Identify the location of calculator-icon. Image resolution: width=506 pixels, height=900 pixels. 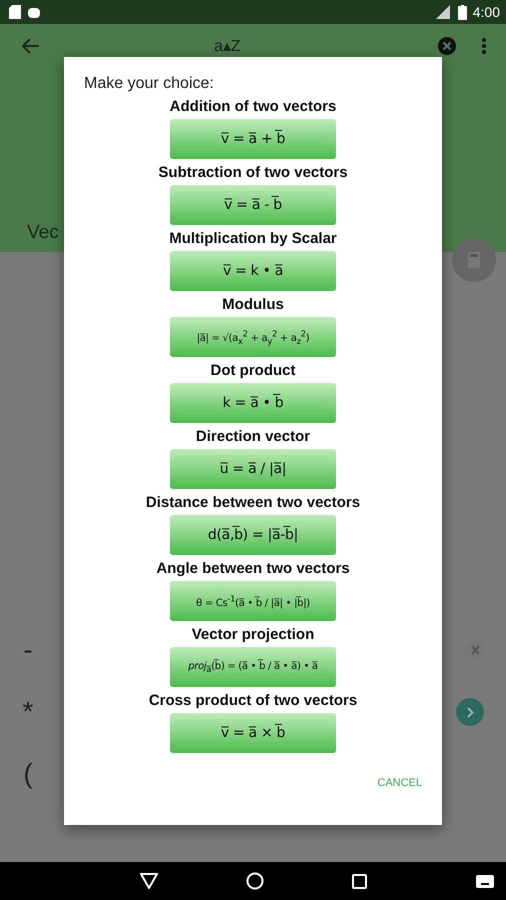
(474, 260).